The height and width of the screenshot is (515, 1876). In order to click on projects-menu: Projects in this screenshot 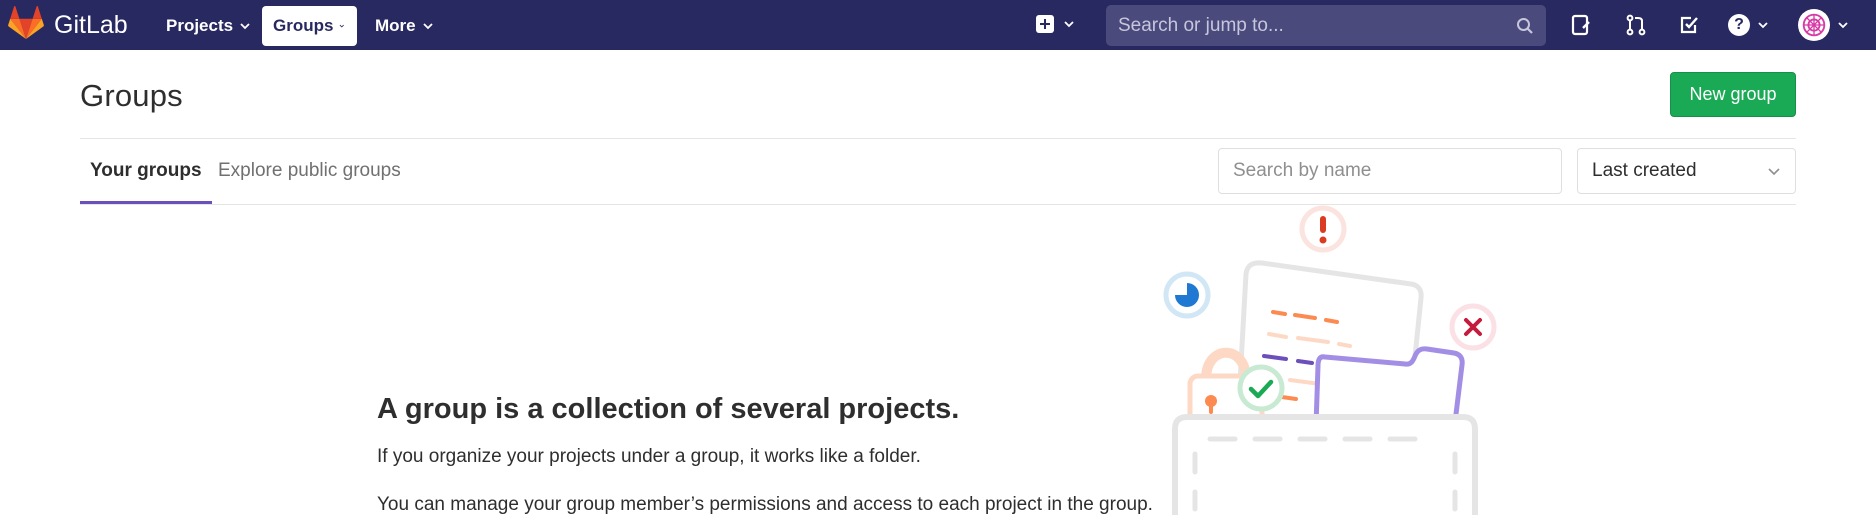, I will do `click(208, 26)`.